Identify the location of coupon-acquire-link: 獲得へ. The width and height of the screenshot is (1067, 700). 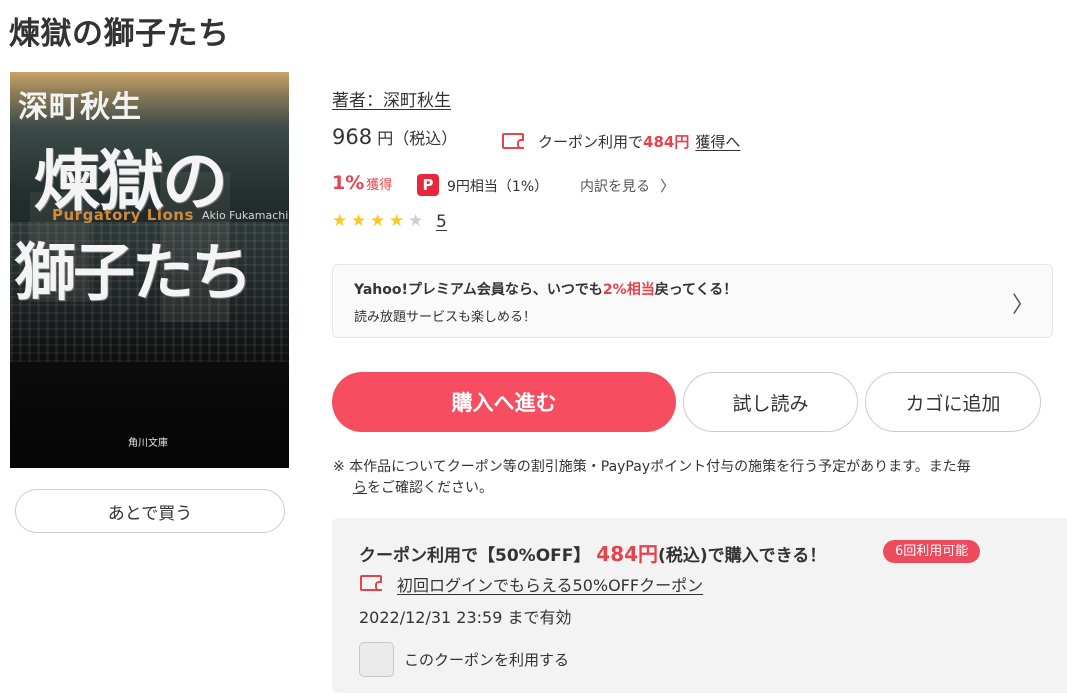
(717, 142).